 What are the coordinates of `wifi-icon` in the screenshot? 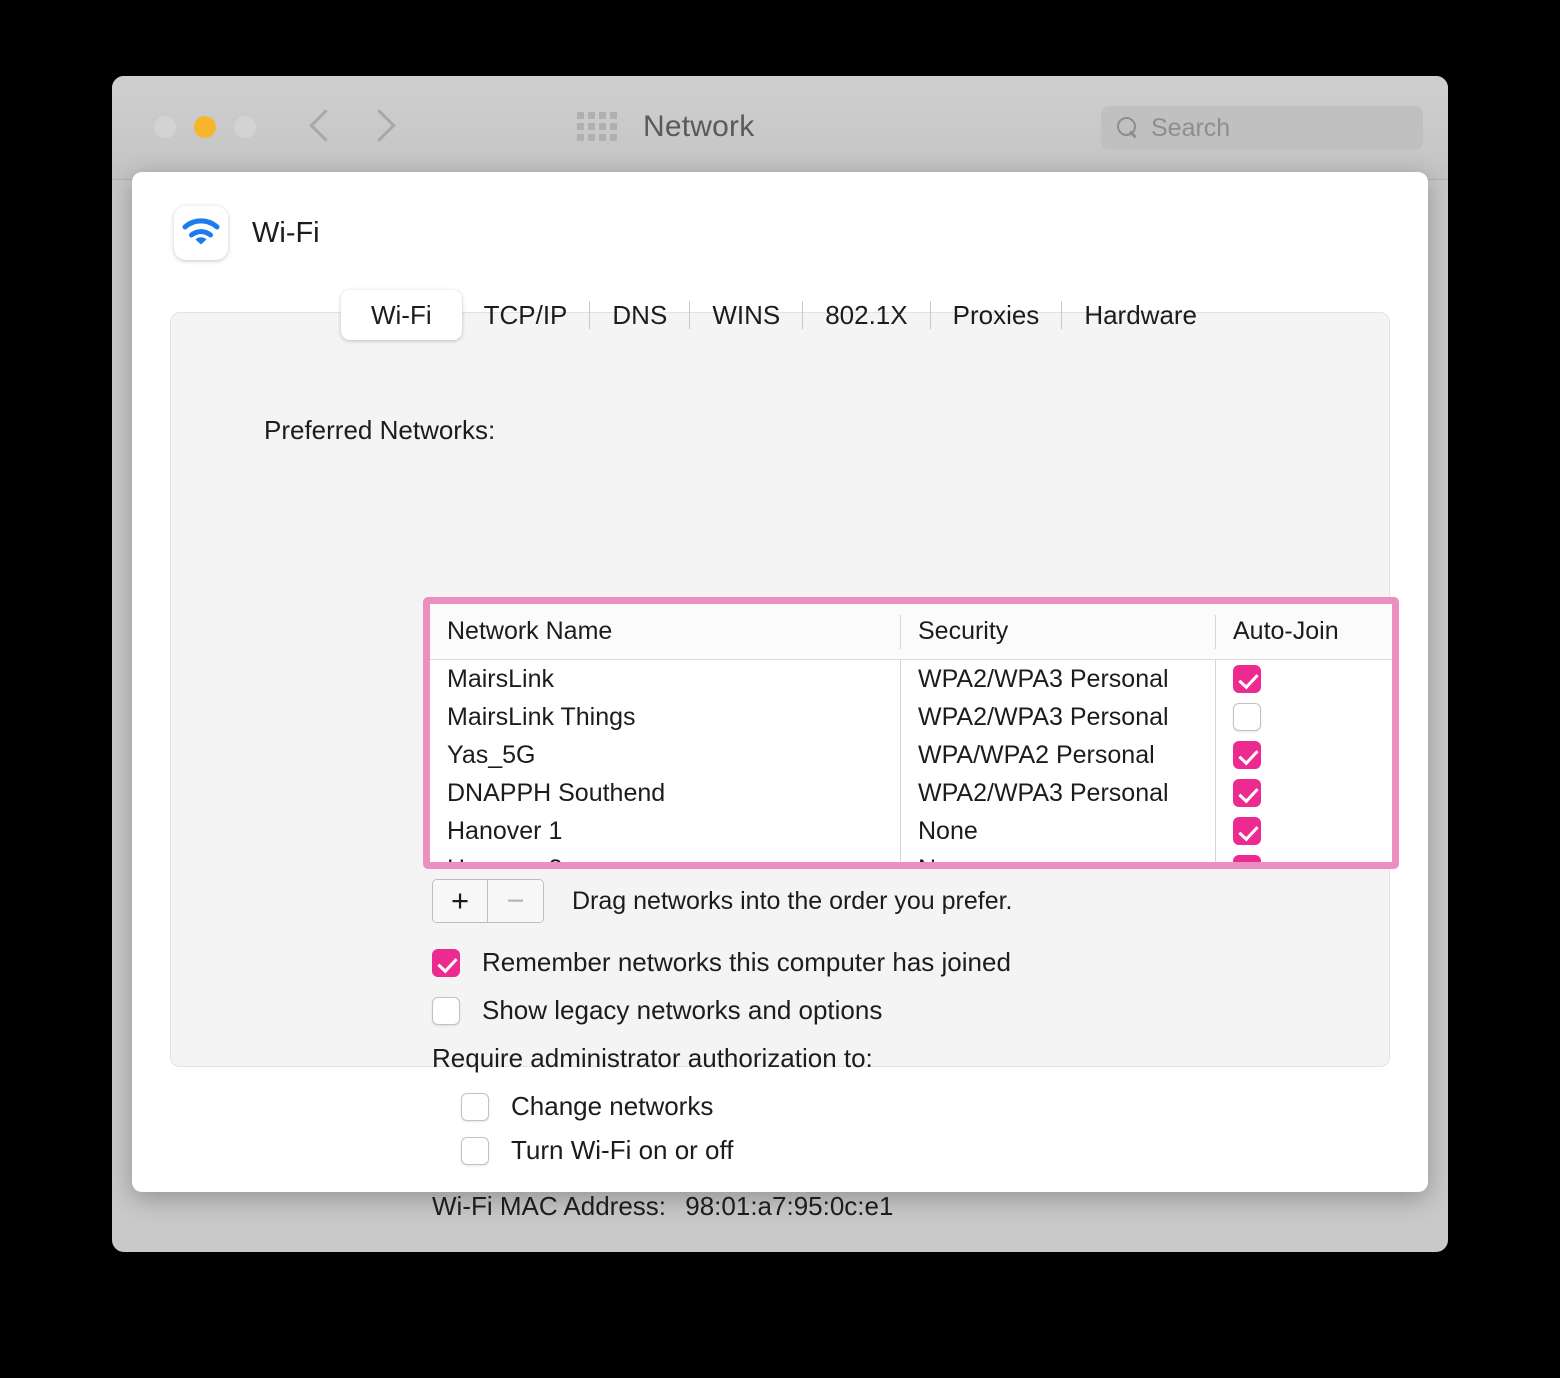 It's located at (201, 233).